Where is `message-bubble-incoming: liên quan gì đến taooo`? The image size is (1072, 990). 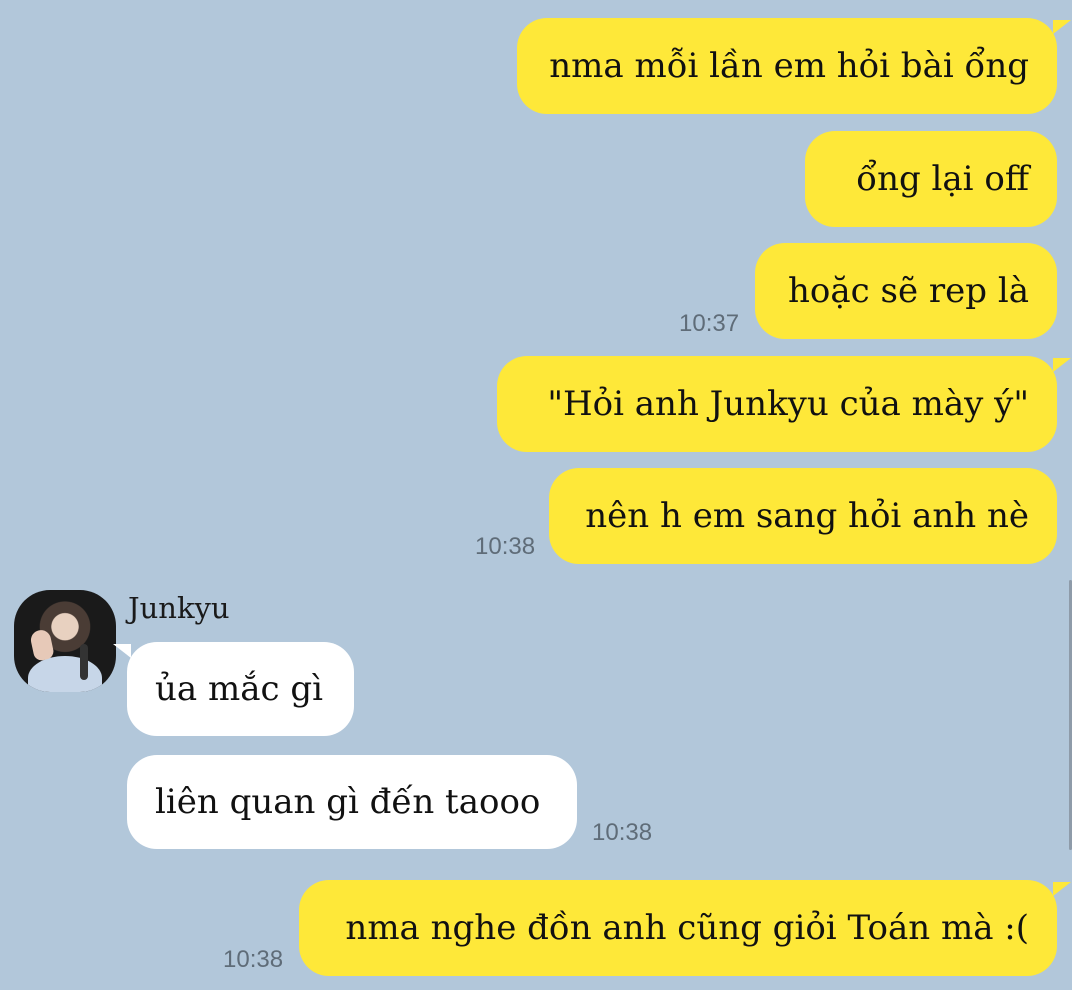
message-bubble-incoming: liên quan gì đến taooo is located at coordinates (352, 802).